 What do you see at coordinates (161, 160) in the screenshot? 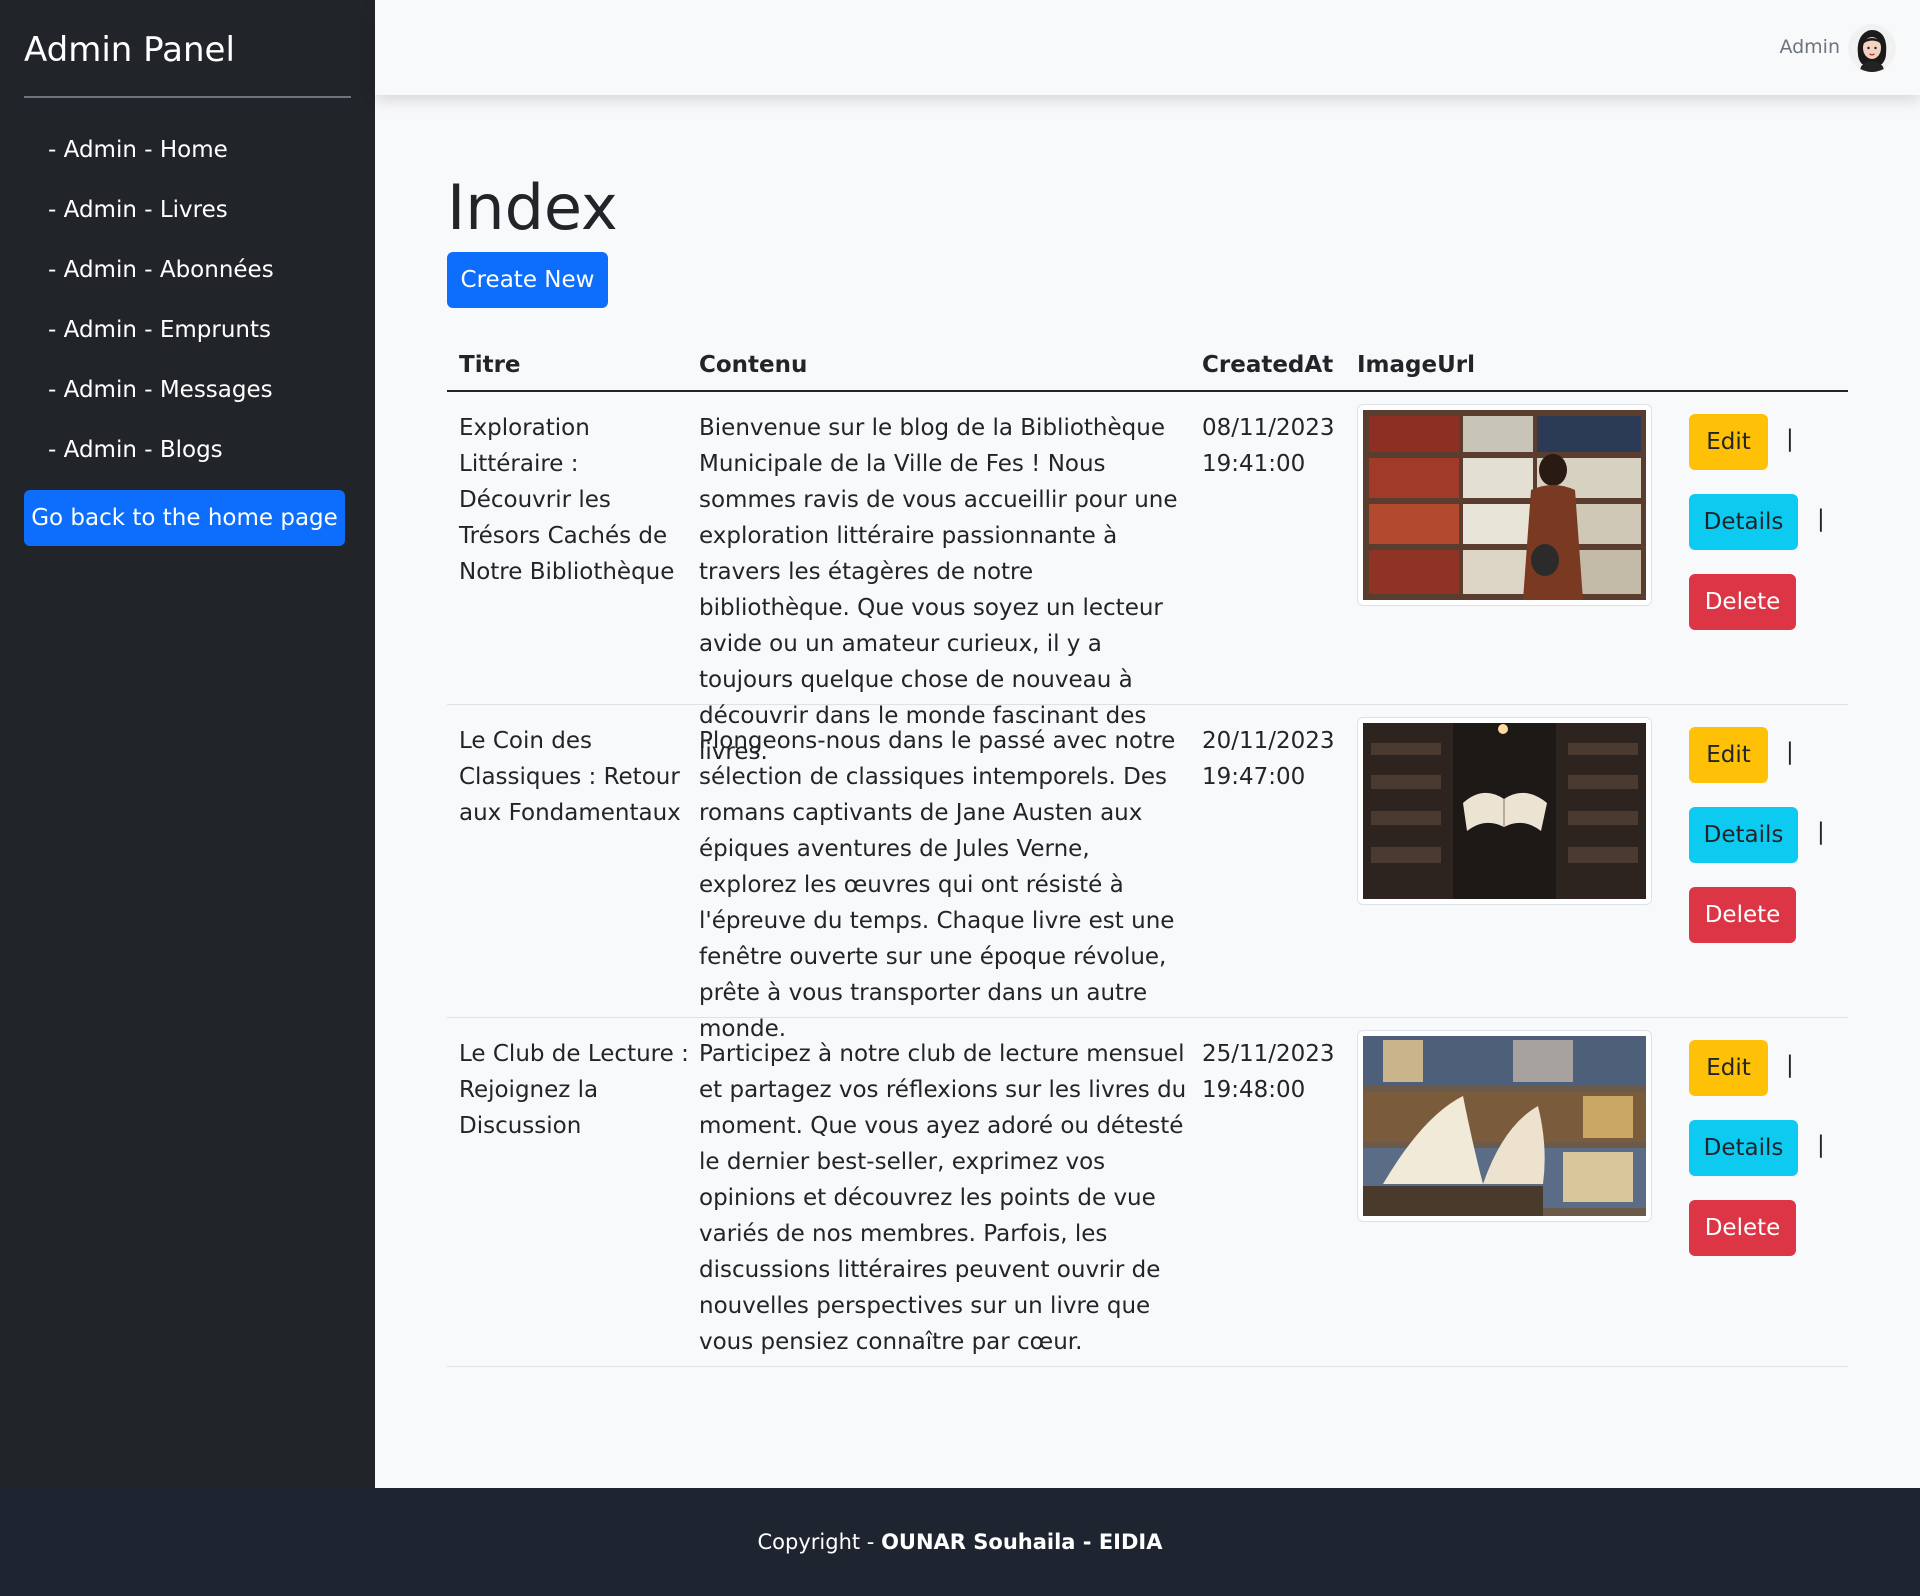
I see `sidebar-item-home: - Admin - Home` at bounding box center [161, 160].